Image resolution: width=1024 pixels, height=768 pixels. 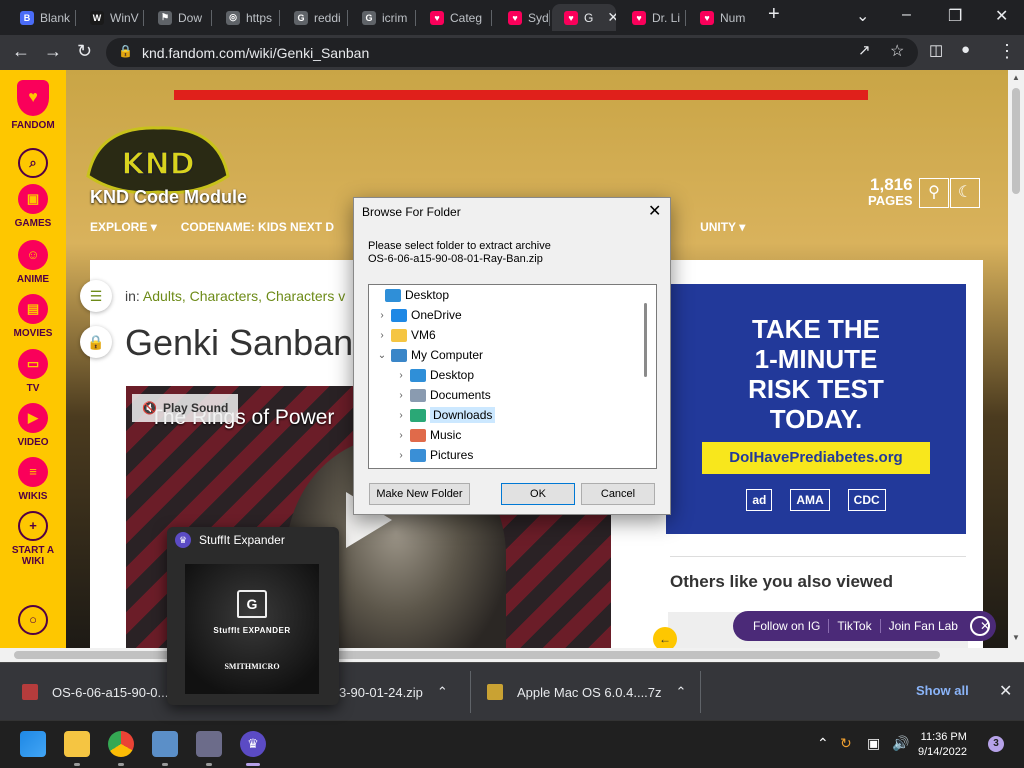 I want to click on close-window-icon: ✕, so click(x=1001, y=16).